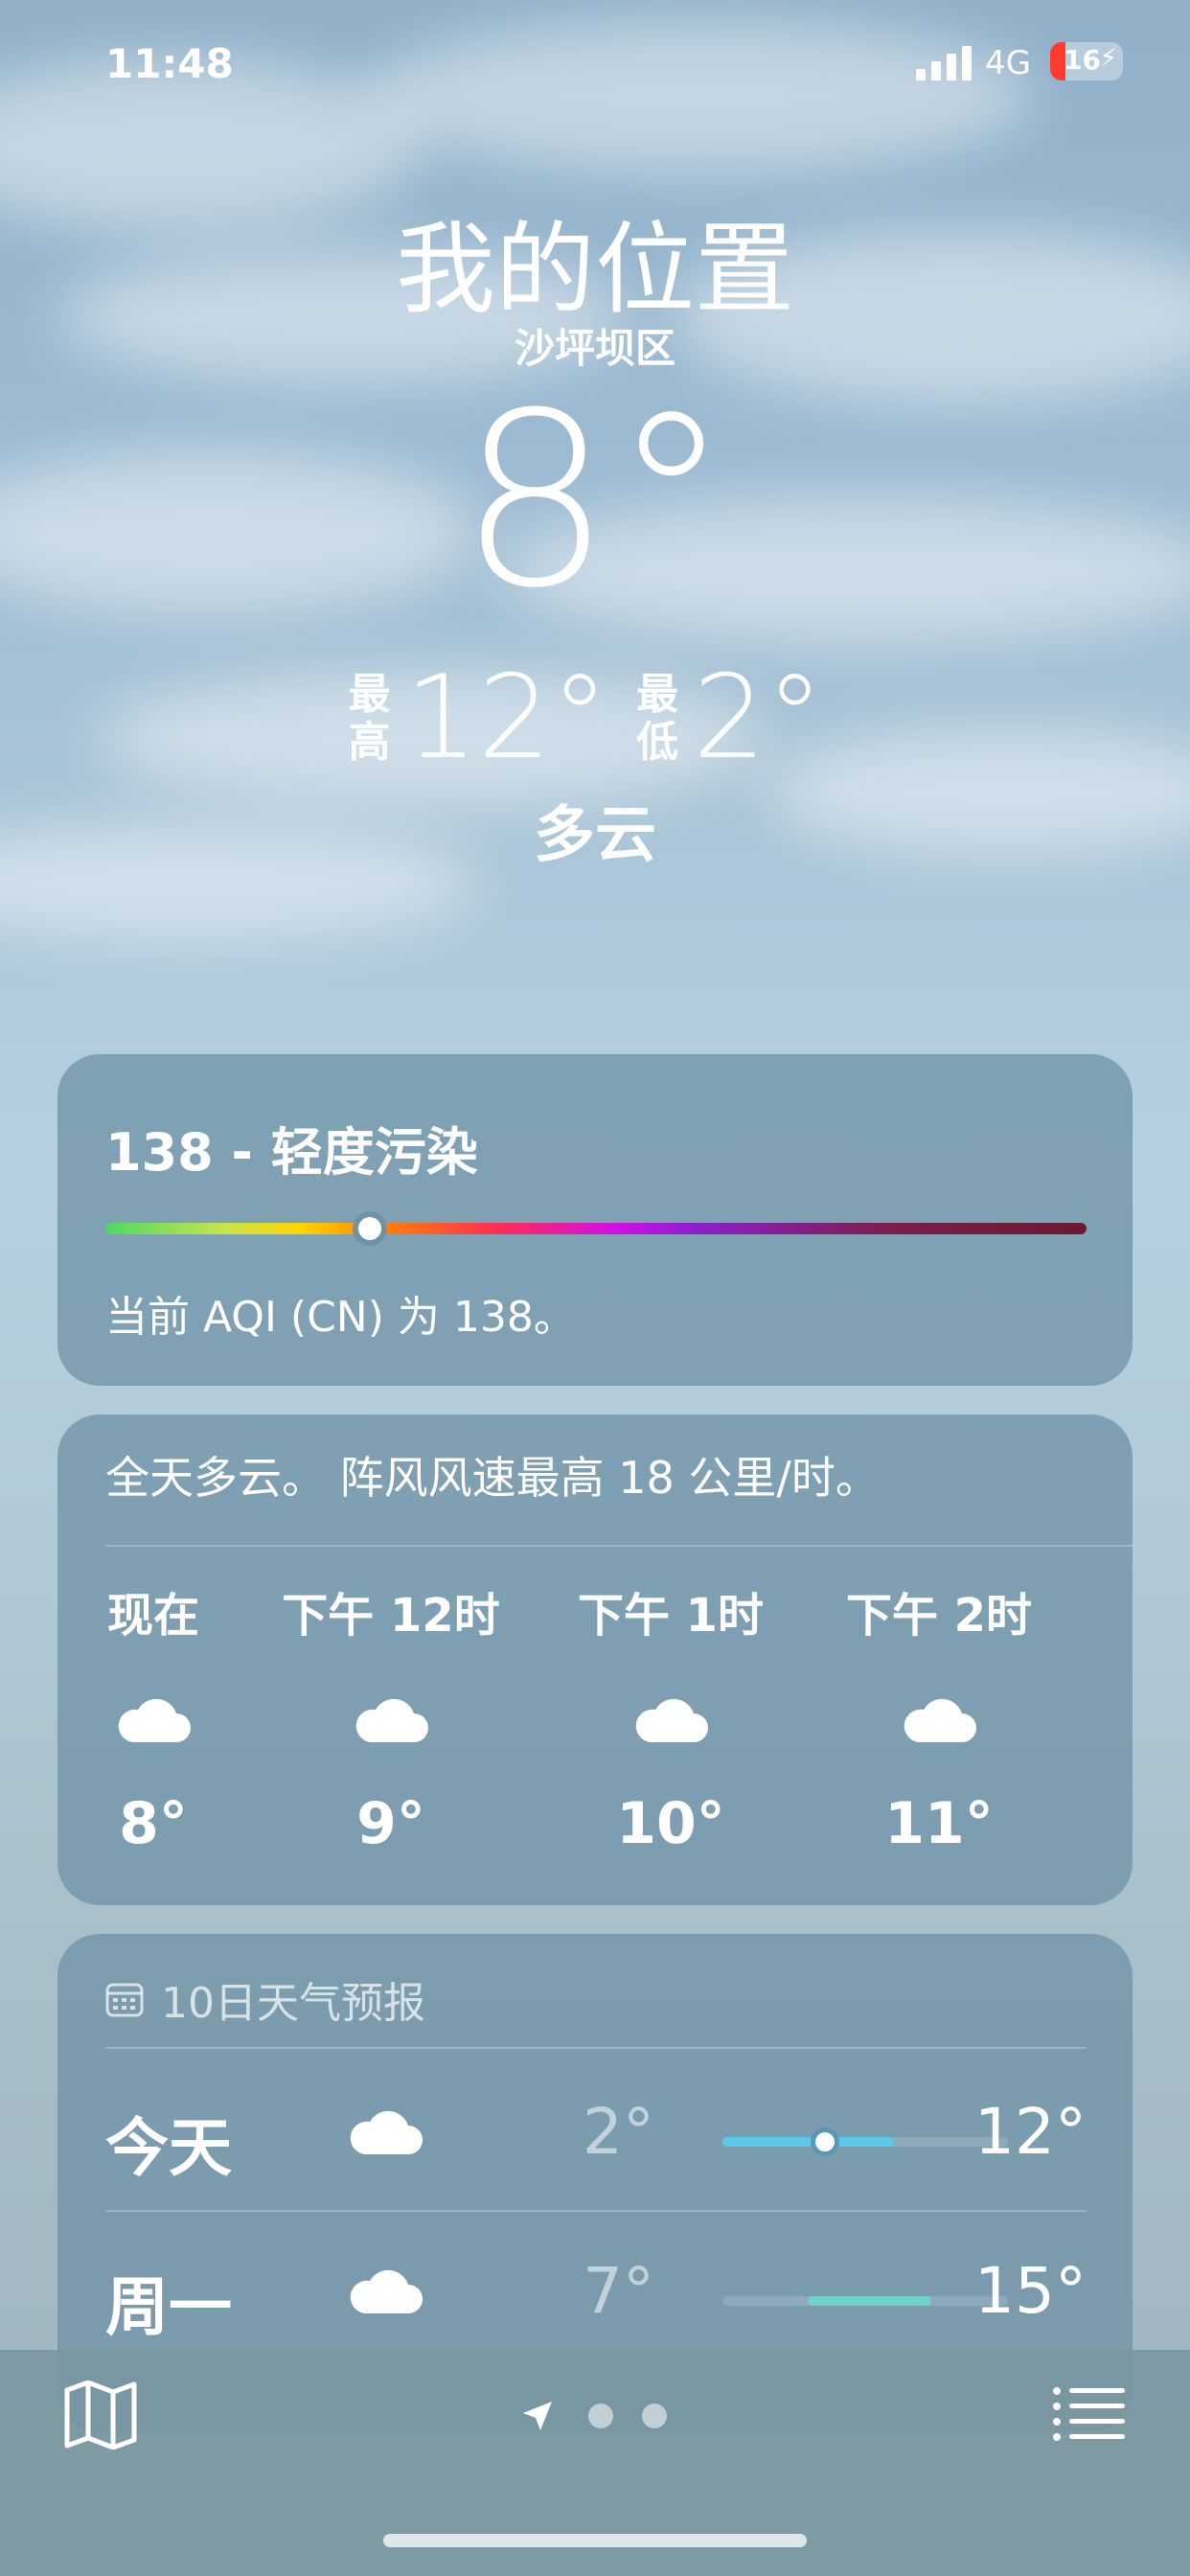  What do you see at coordinates (825, 2141) in the screenshot?
I see `current-temp-marker` at bounding box center [825, 2141].